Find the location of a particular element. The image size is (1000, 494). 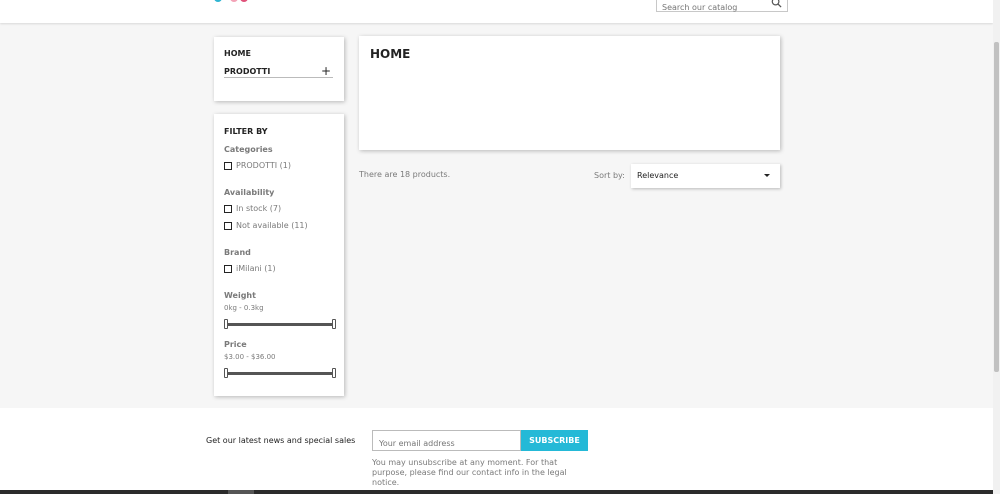

filter-option-label: iMilani (1) is located at coordinates (256, 268).